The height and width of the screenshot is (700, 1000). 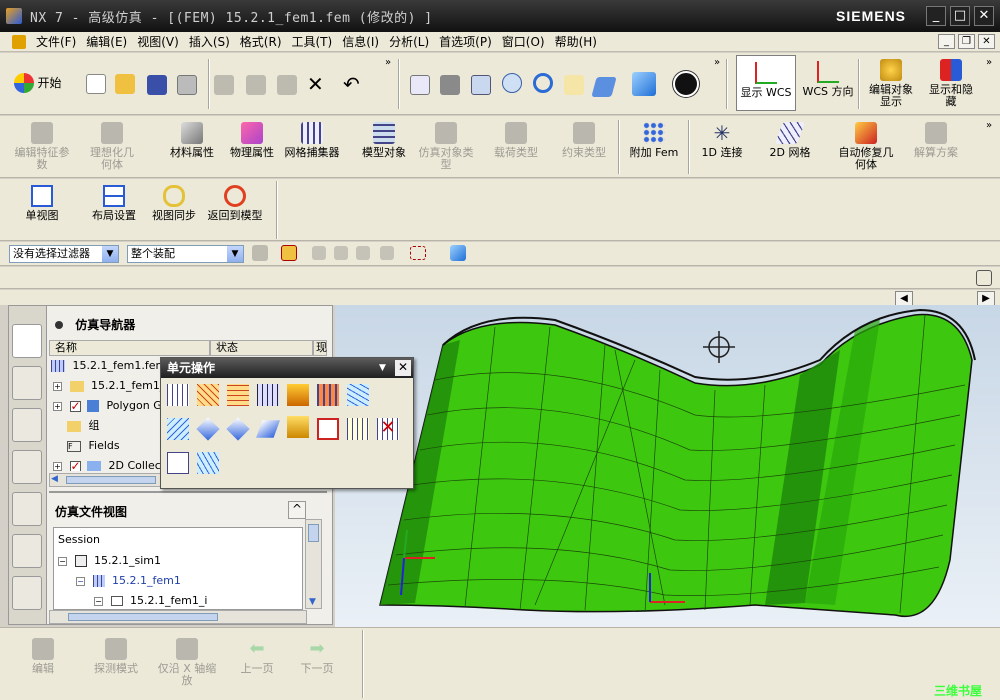 What do you see at coordinates (516, 140) in the screenshot?
I see `load-type-button: 载荷类型` at bounding box center [516, 140].